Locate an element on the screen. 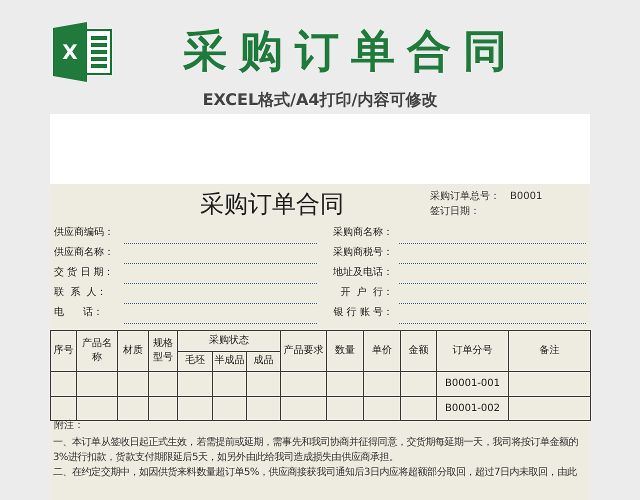 This screenshot has height=500, width=640. field-label: 地址及电话： is located at coordinates (362, 273).